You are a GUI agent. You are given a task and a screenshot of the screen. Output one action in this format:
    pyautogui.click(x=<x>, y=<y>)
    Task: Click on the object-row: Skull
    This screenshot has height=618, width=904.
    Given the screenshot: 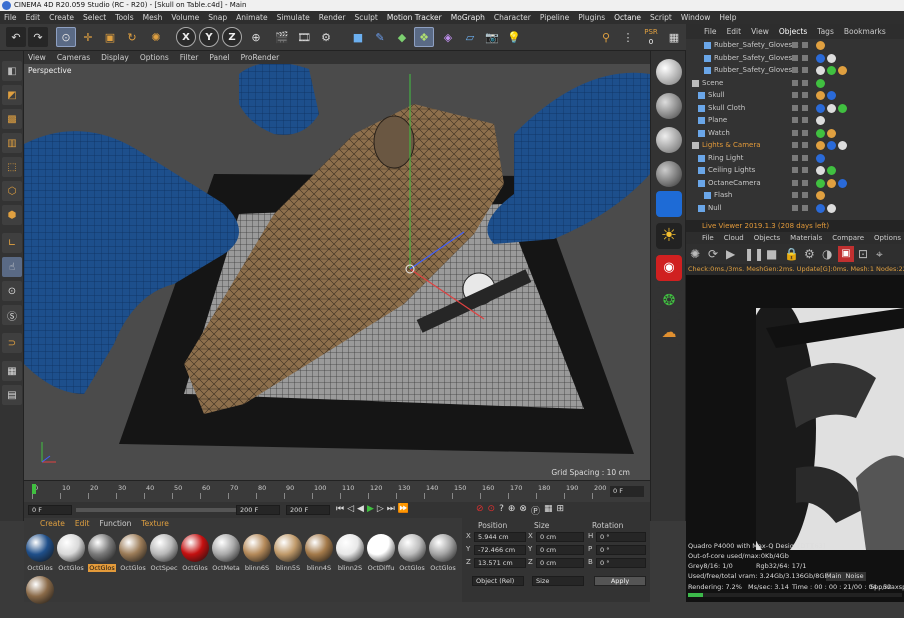 What is the action you would take?
    pyautogui.click(x=795, y=95)
    